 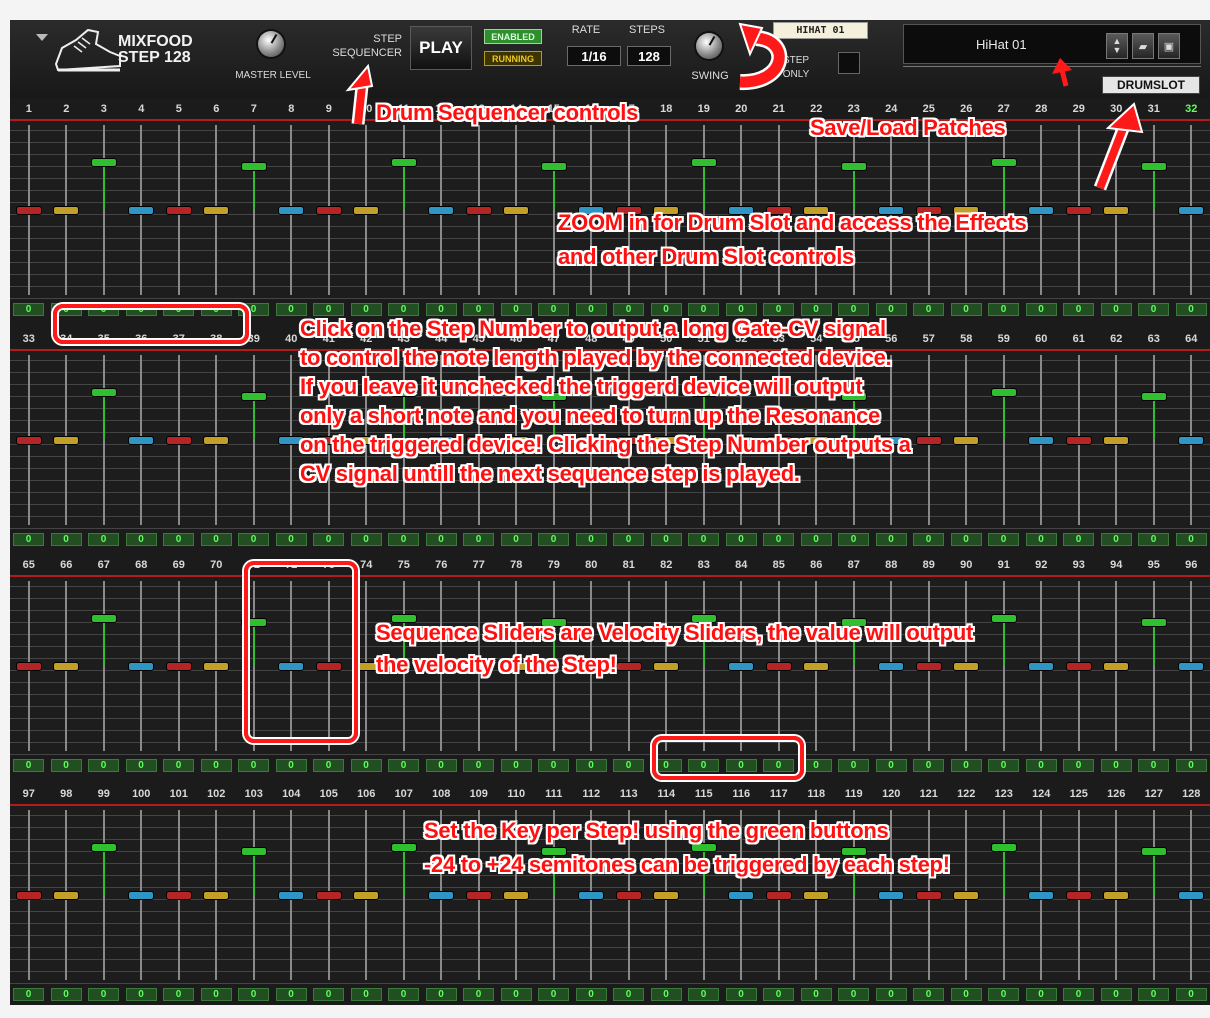 I want to click on step-number-toggle: 21, so click(x=779, y=109).